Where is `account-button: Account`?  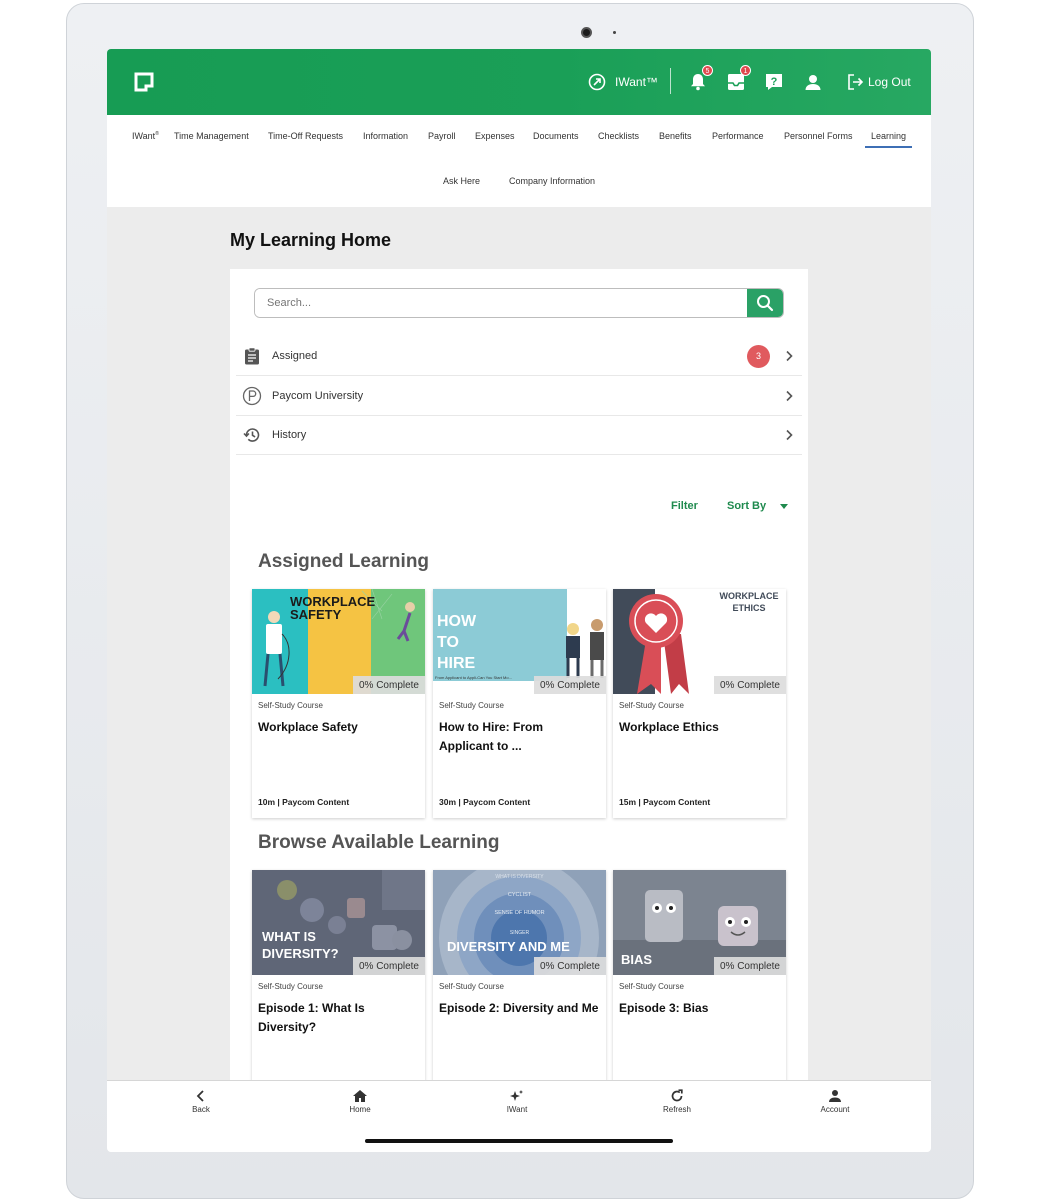
account-button: Account is located at coordinates (835, 1101).